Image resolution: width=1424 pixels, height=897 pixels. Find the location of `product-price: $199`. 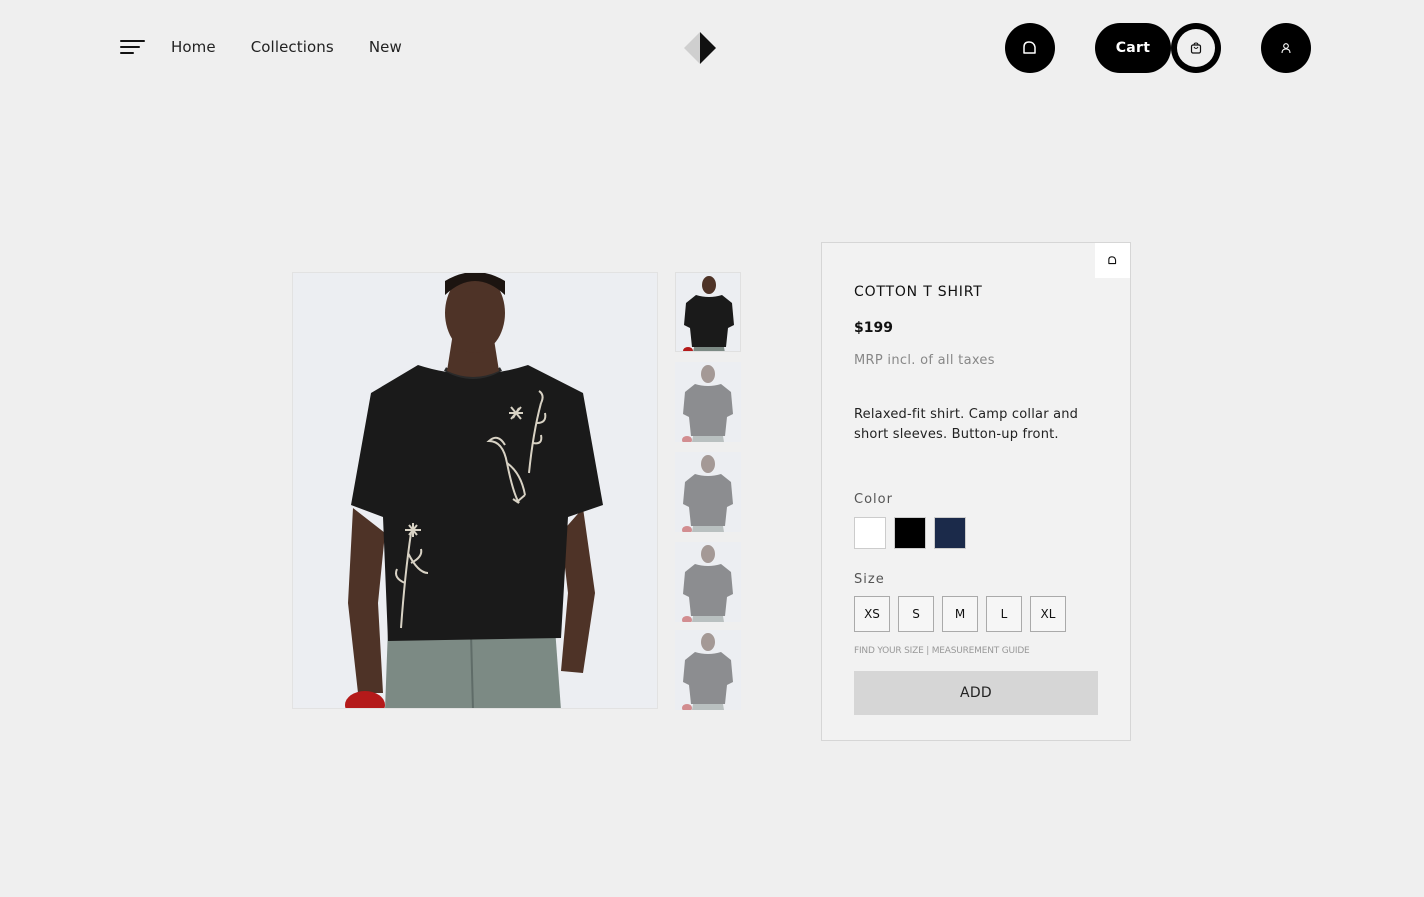

product-price: $199 is located at coordinates (873, 328).